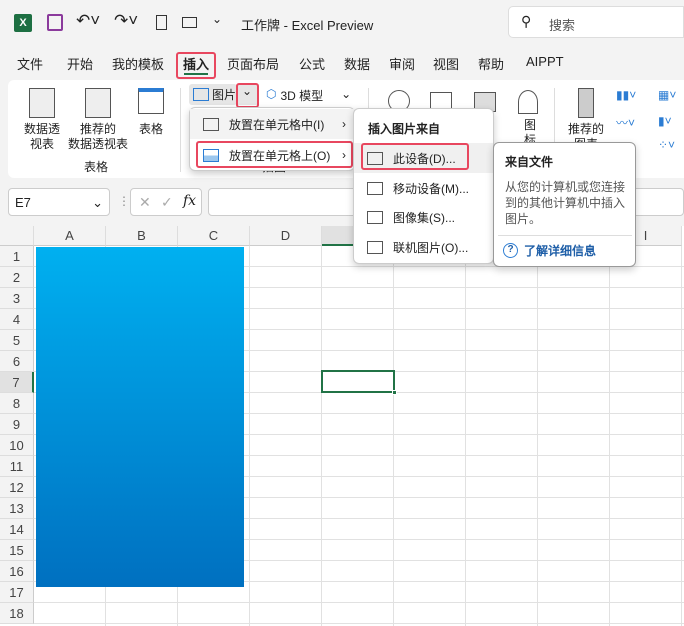 This screenshot has width=684, height=626. Describe the element at coordinates (150, 129) in the screenshot. I see `table-label: 表格` at that location.